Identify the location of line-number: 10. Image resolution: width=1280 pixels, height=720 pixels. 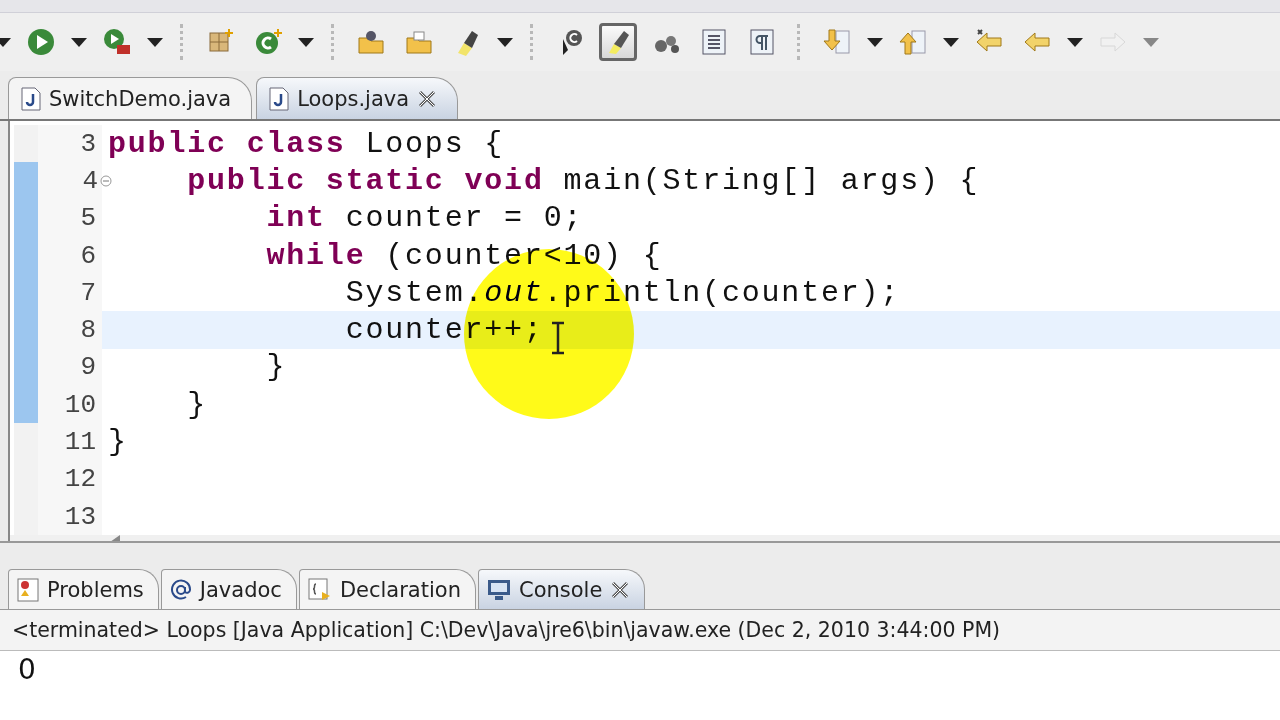
(80, 404).